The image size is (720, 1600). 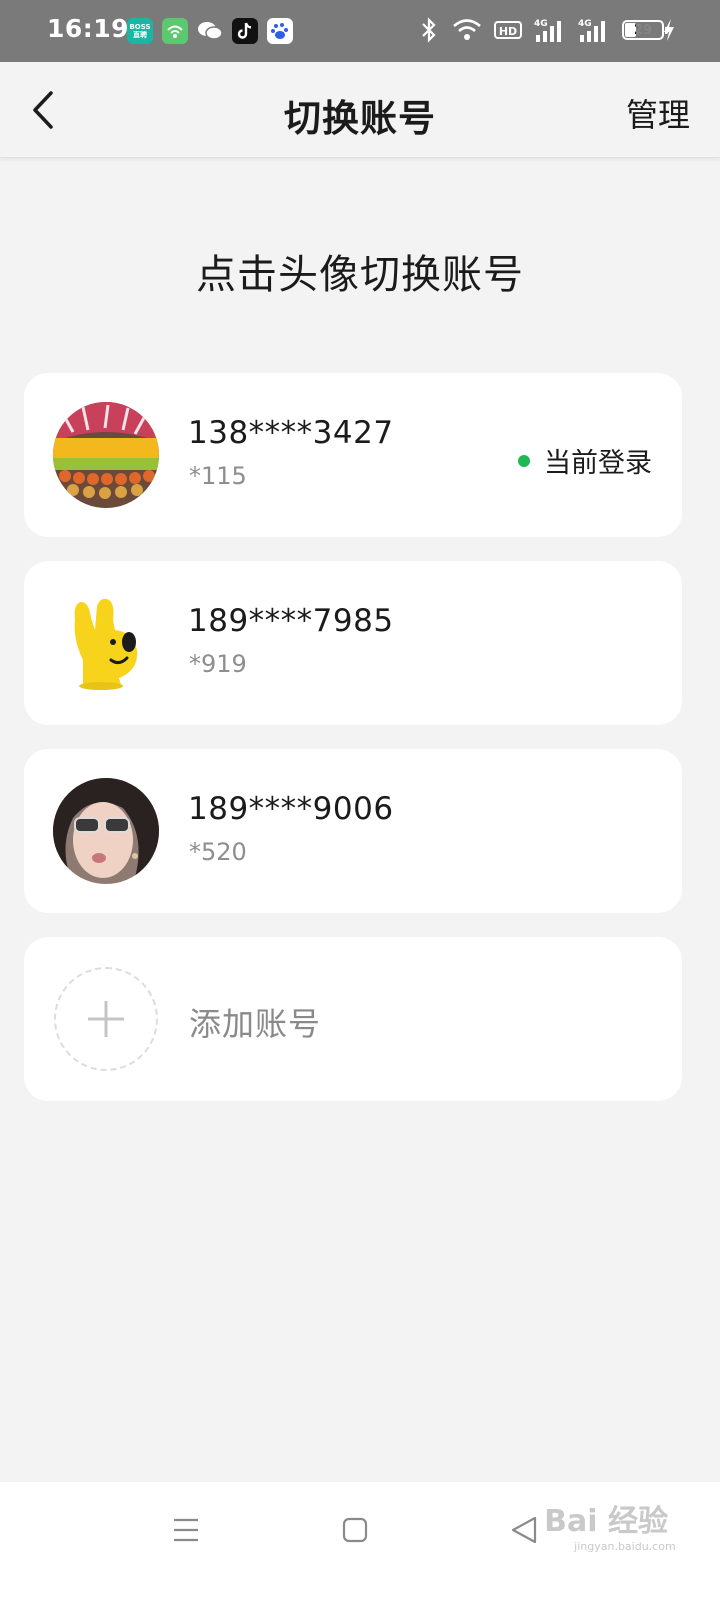 I want to click on square-home-icon, so click(x=355, y=1530).